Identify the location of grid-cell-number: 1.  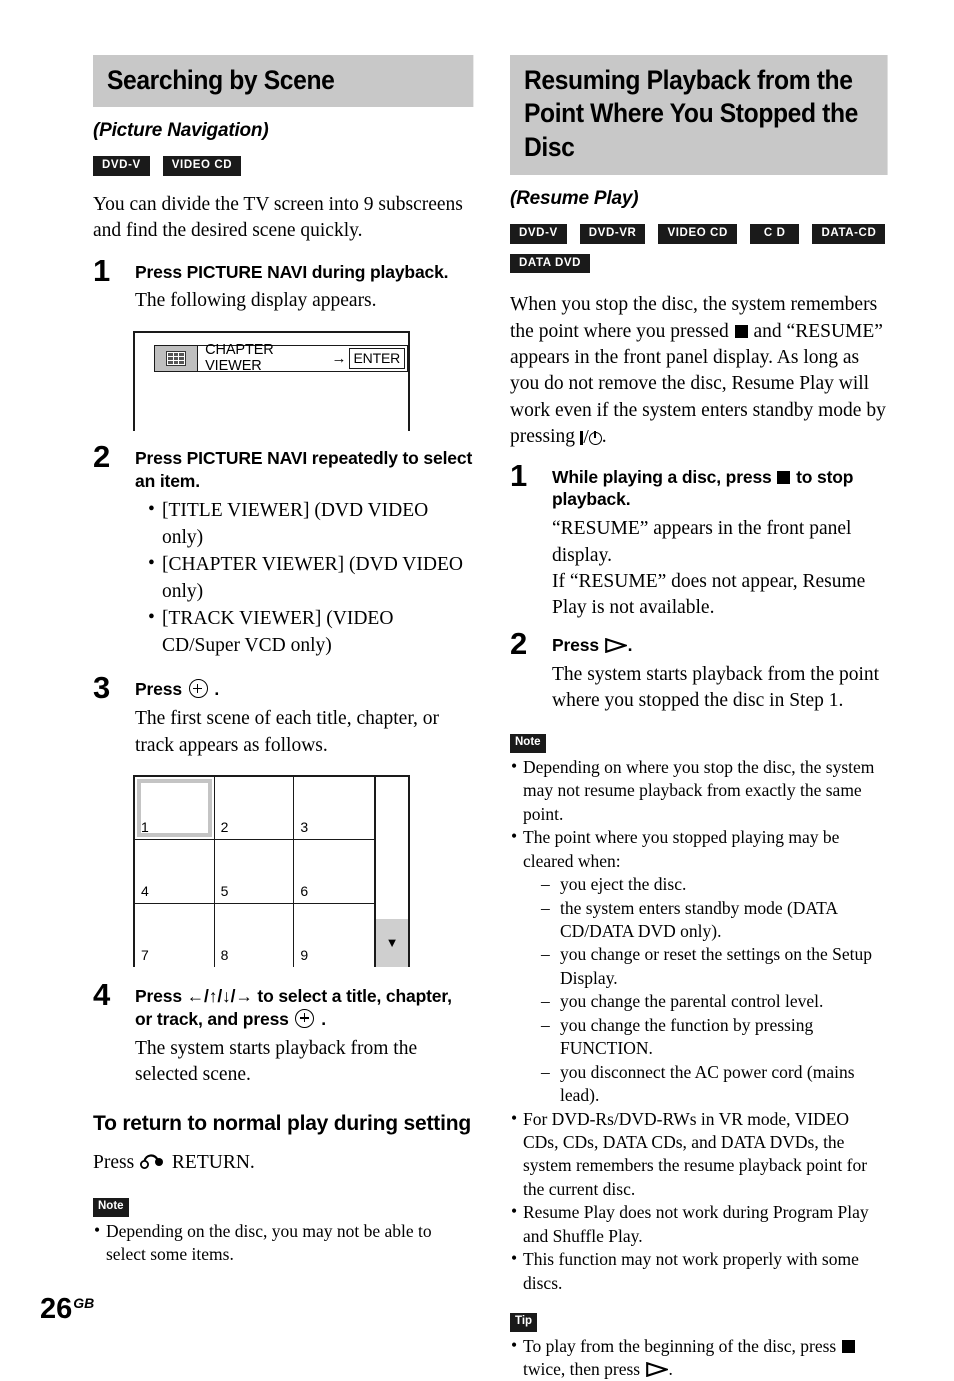
(145, 827).